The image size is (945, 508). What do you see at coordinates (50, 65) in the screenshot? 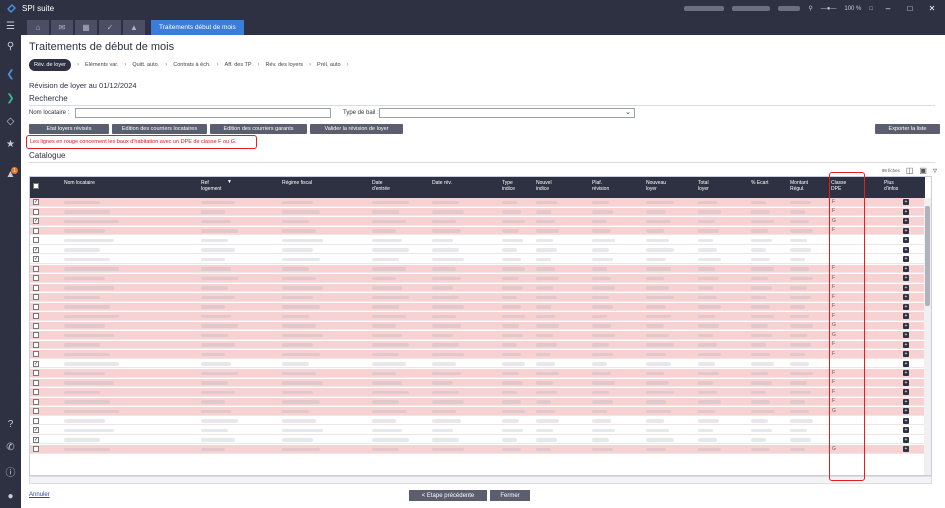
I see `step-rev-loyer: Rév. de loyer` at bounding box center [50, 65].